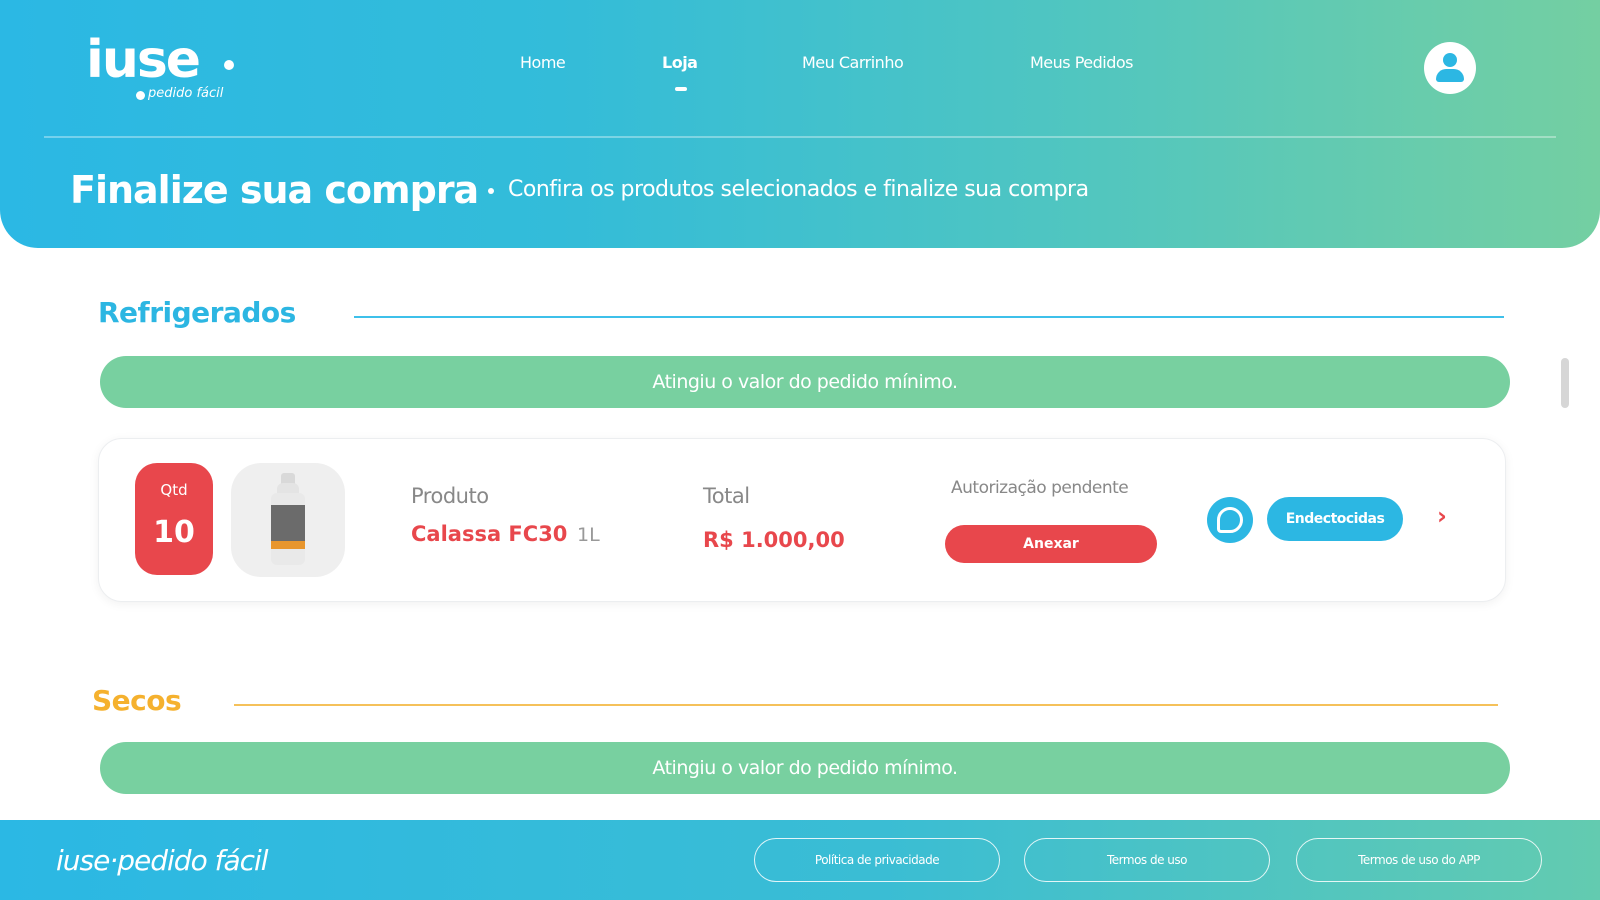 This screenshot has height=900, width=1600. Describe the element at coordinates (588, 535) in the screenshot. I see `product-size: 1L` at that location.